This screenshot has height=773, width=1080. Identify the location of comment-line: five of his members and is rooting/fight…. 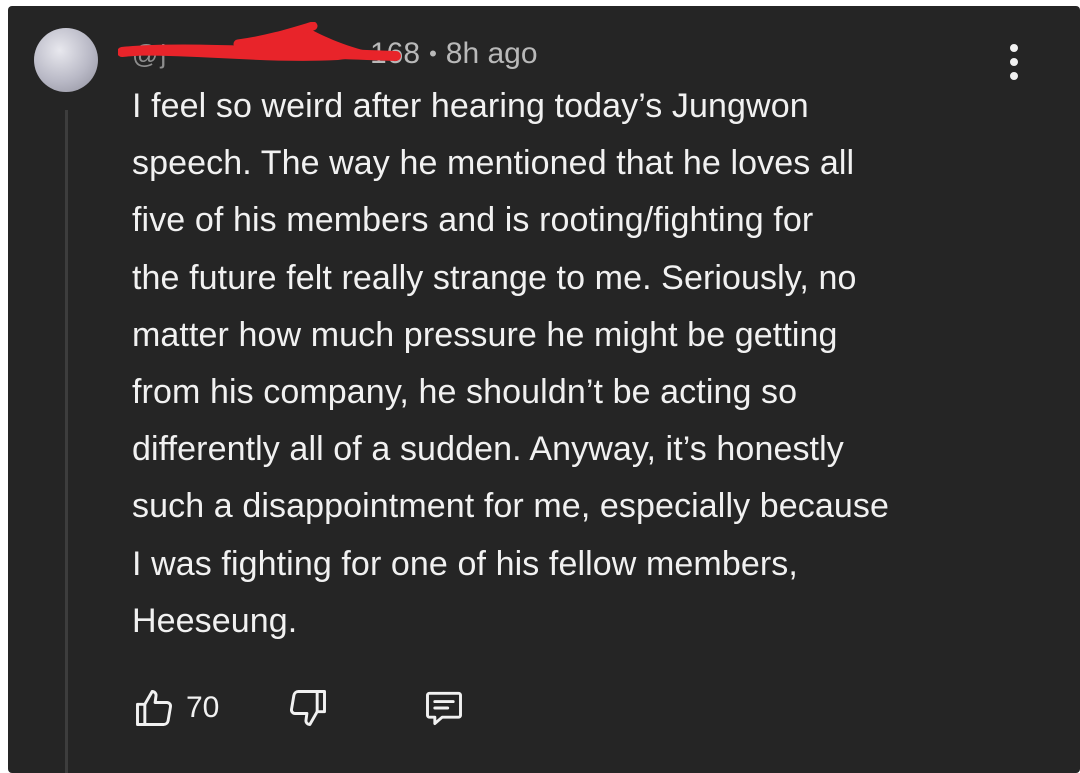
(473, 220).